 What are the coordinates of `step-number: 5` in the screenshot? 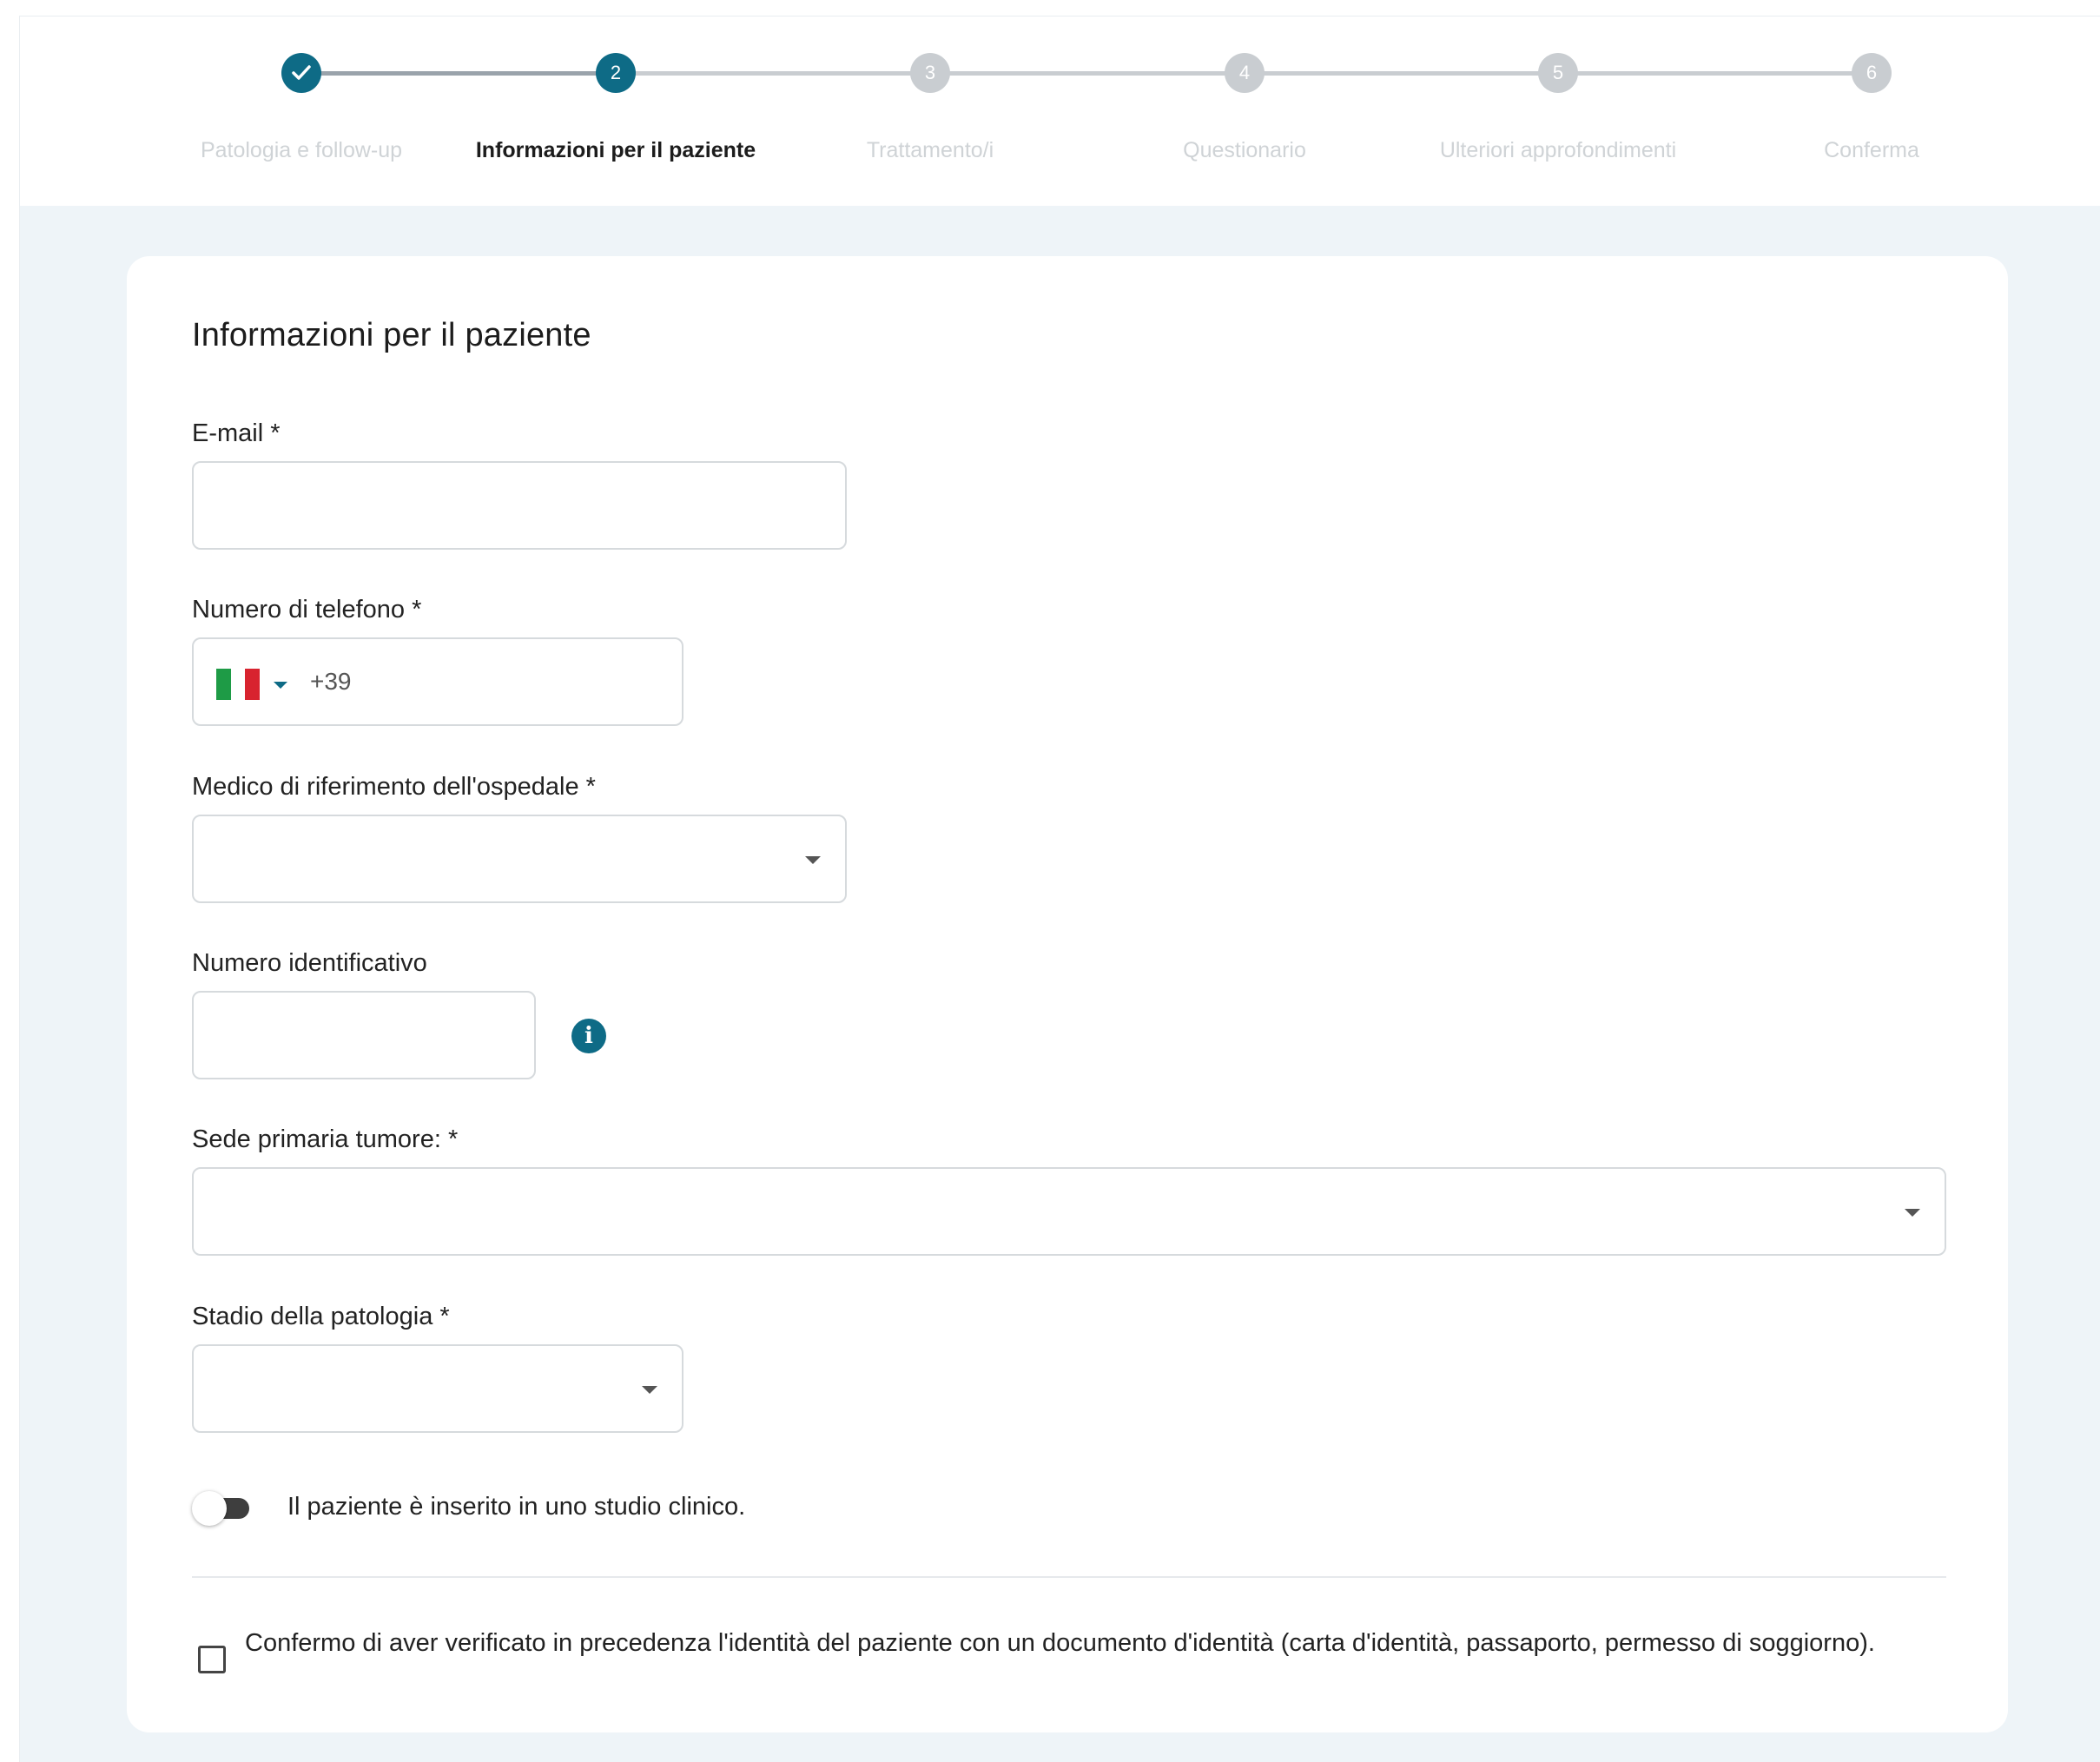 It's located at (1558, 73).